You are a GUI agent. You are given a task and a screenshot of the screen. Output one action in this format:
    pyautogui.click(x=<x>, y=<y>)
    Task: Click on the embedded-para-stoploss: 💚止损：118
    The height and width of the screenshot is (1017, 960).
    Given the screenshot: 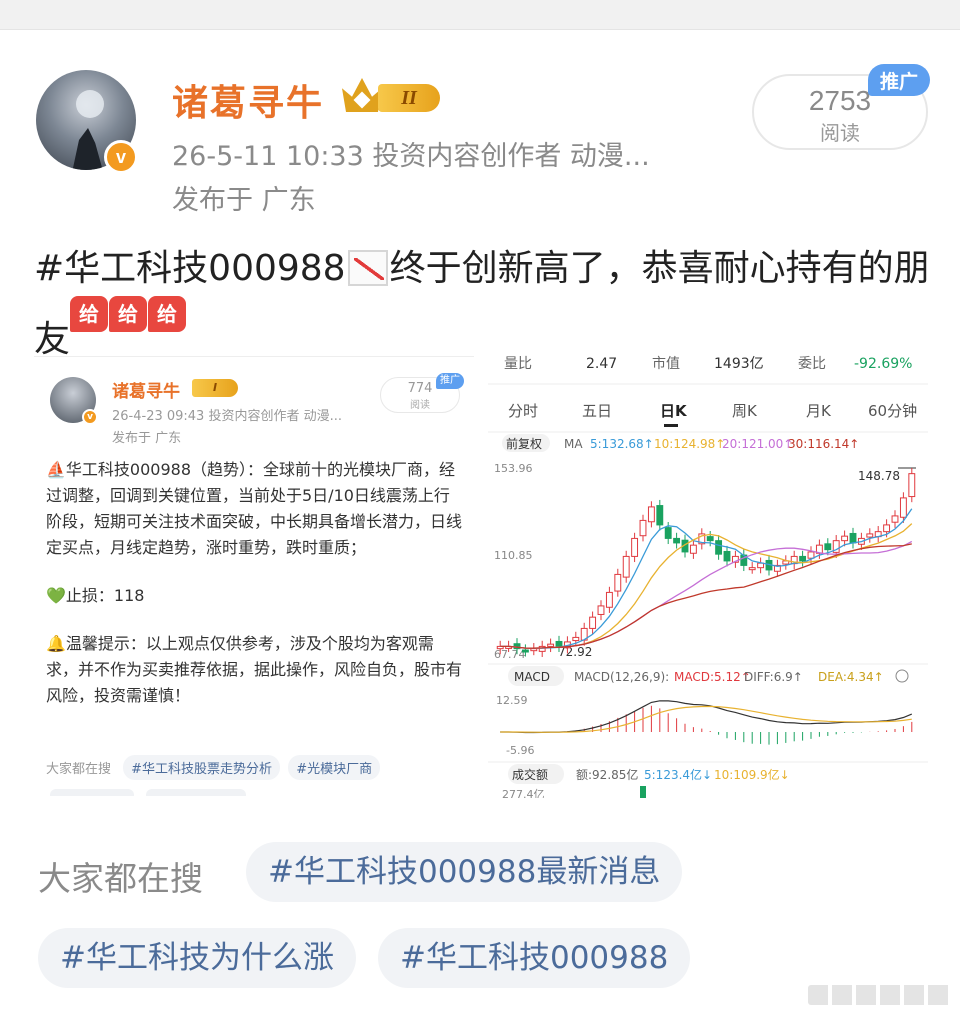 What is the action you would take?
    pyautogui.click(x=95, y=595)
    